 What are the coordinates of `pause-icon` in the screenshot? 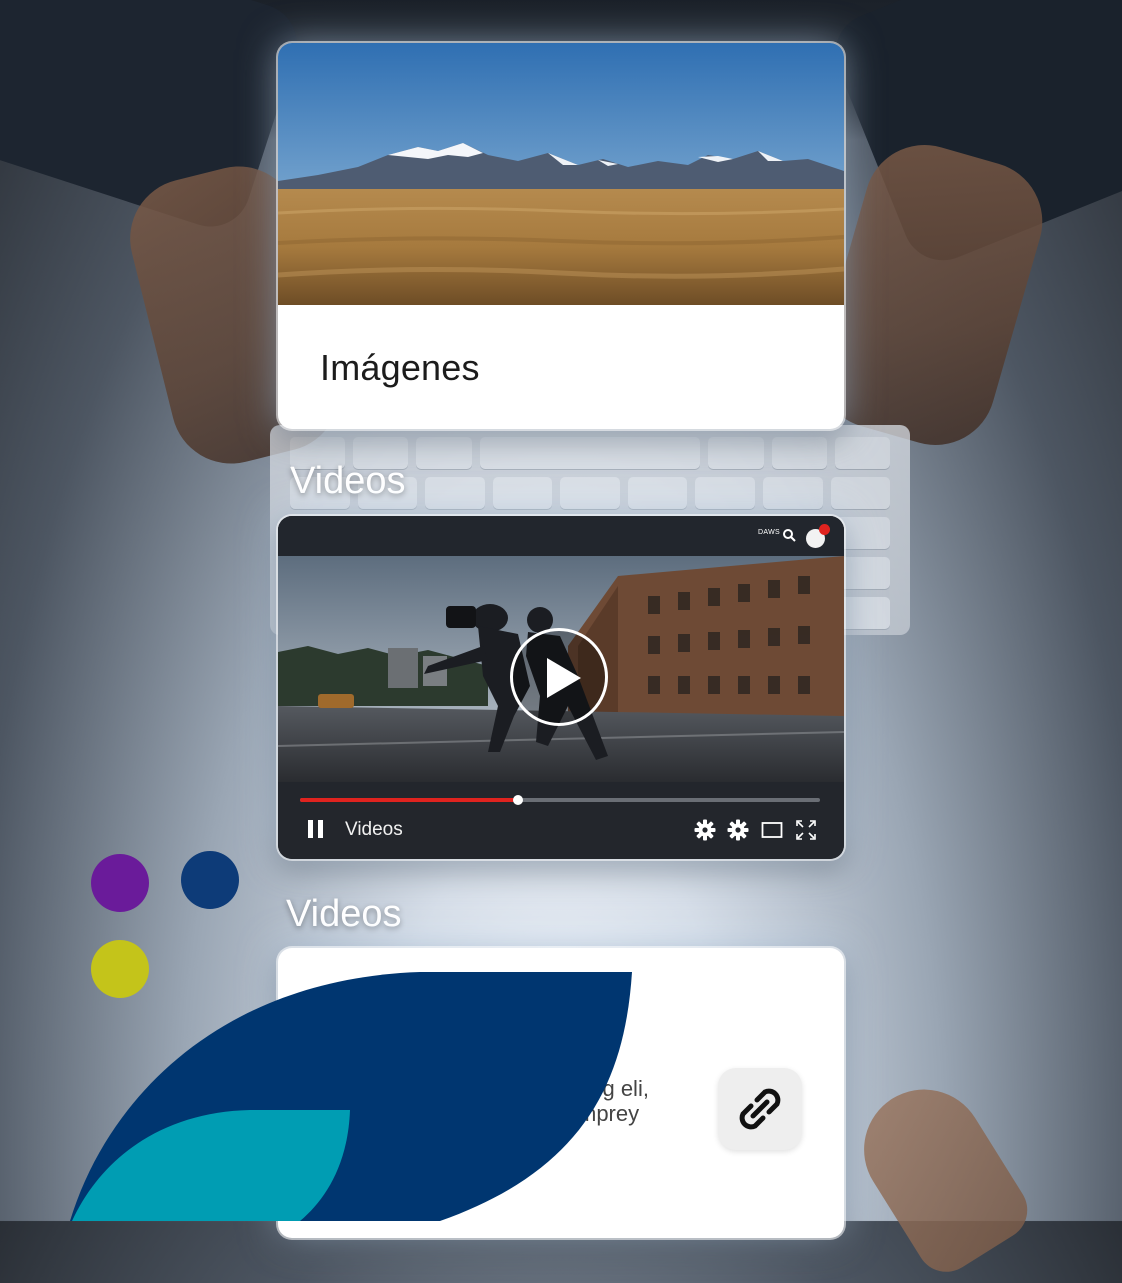 It's located at (316, 829).